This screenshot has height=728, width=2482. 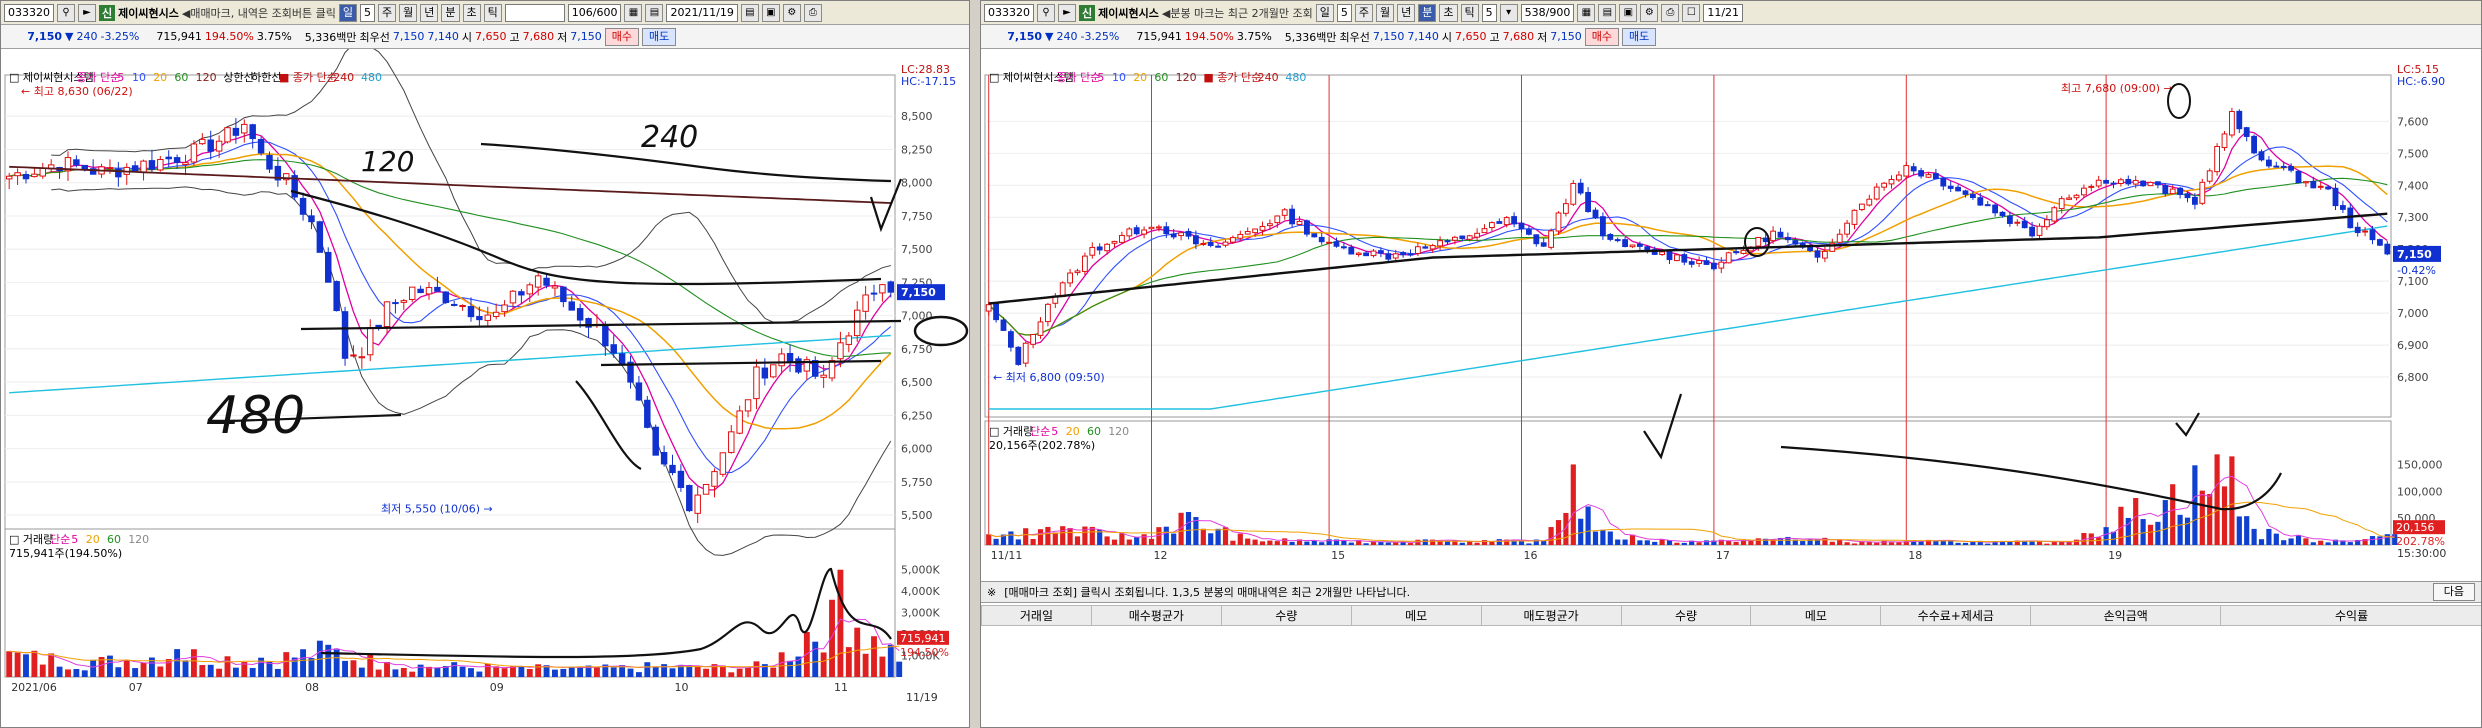 I want to click on tick-count-select, so click(x=534, y=12).